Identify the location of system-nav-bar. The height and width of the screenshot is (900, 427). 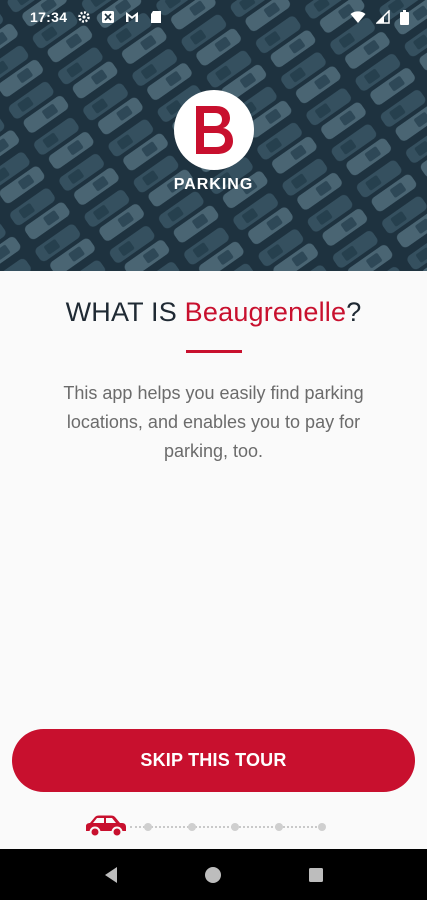
(213, 874).